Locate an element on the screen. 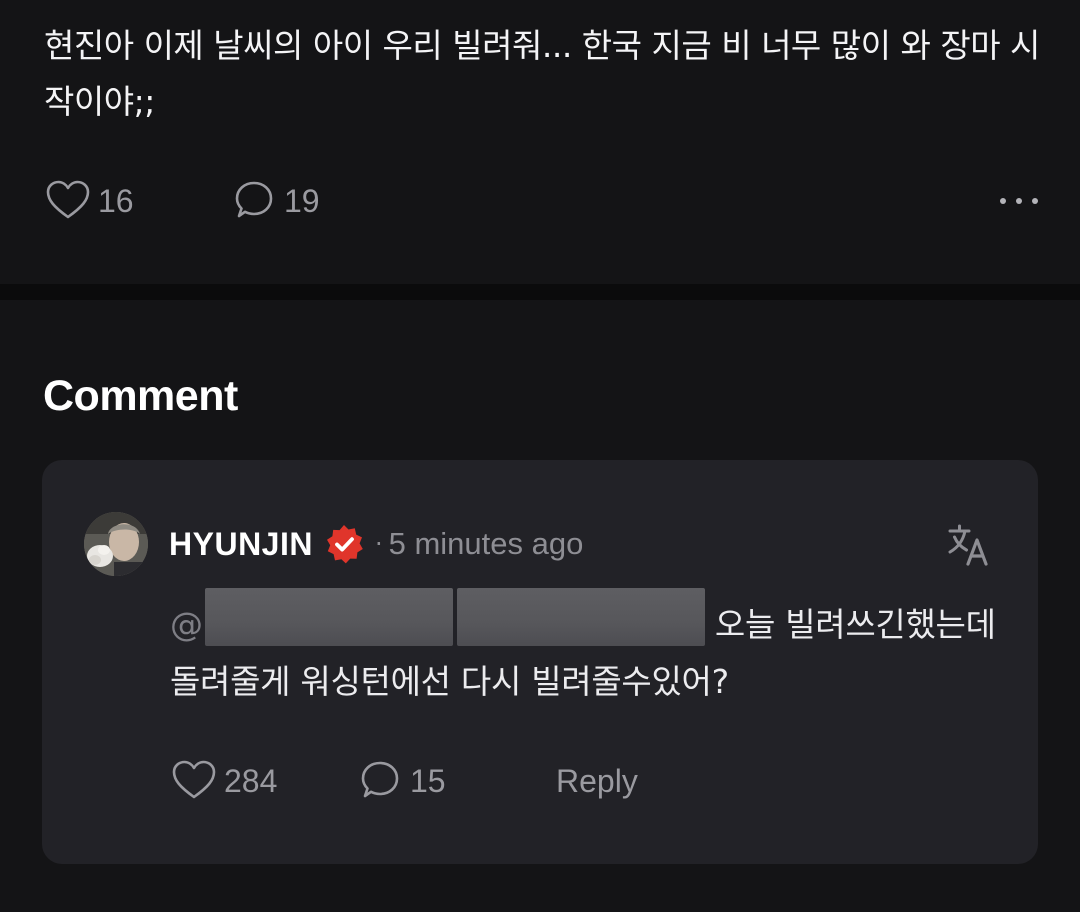 The width and height of the screenshot is (1080, 912). mention-prefix: @ is located at coordinates (186, 624).